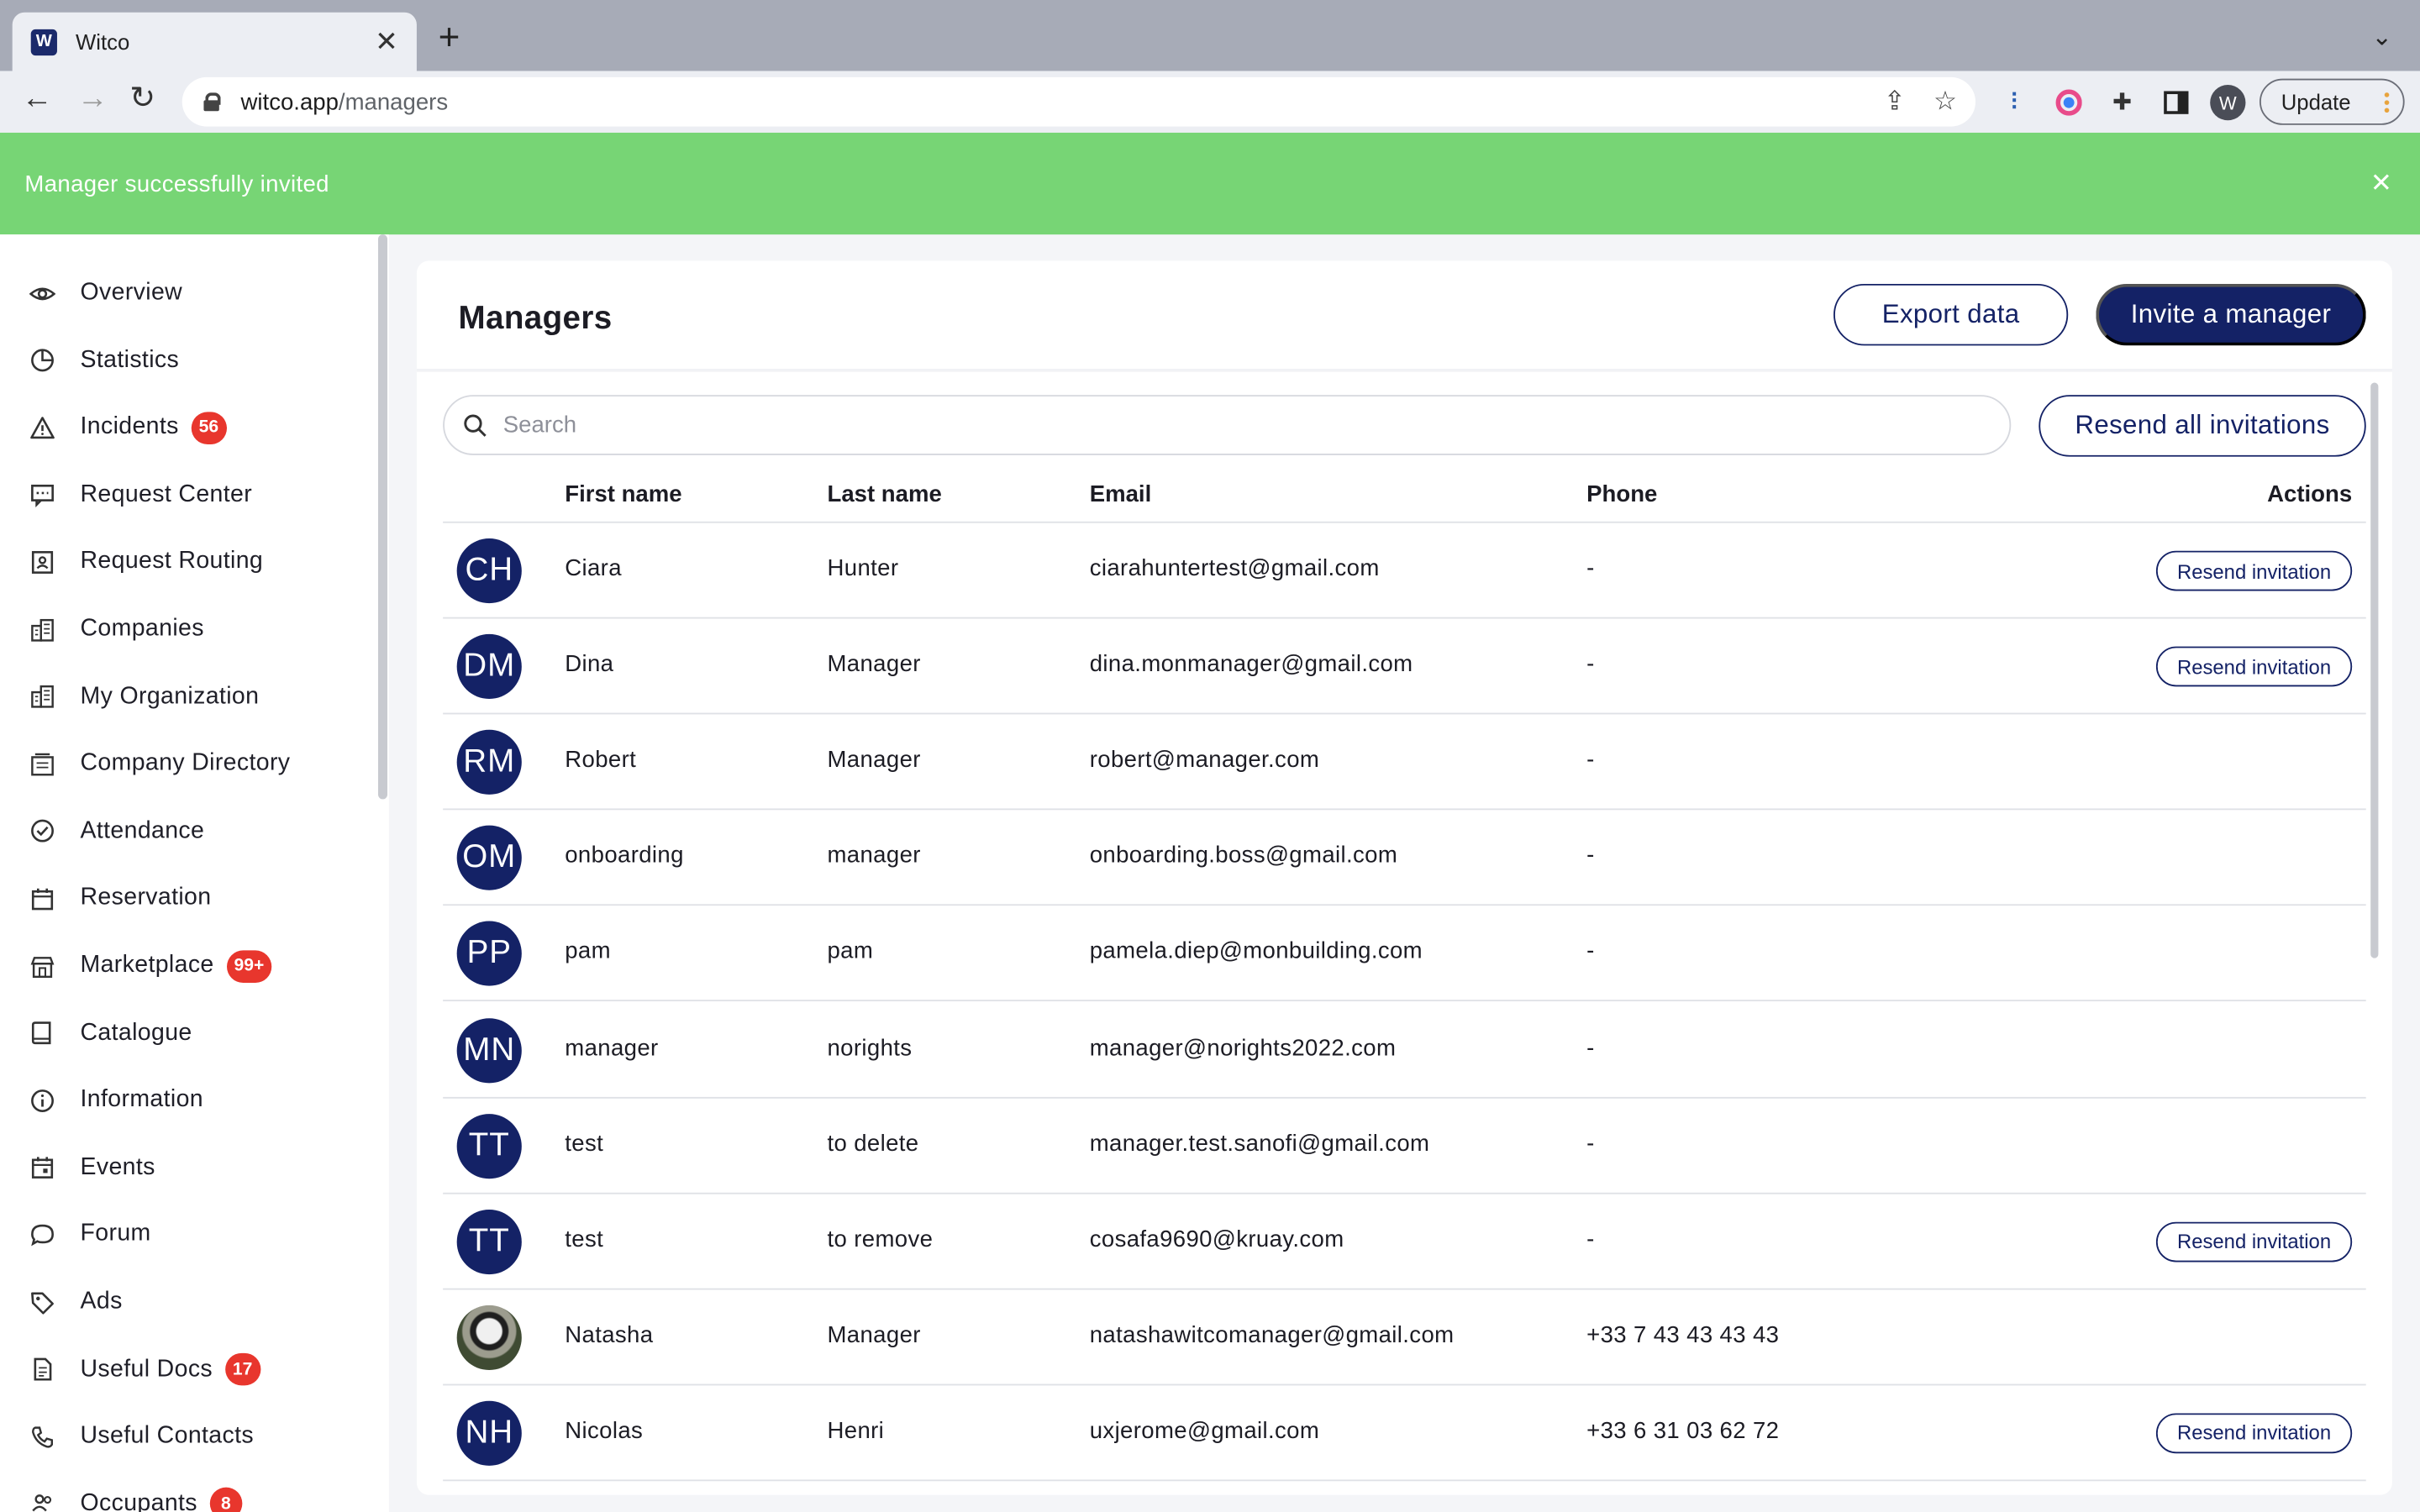  I want to click on sidebar-item-useful-contacts: Useful Contacts, so click(141, 1437).